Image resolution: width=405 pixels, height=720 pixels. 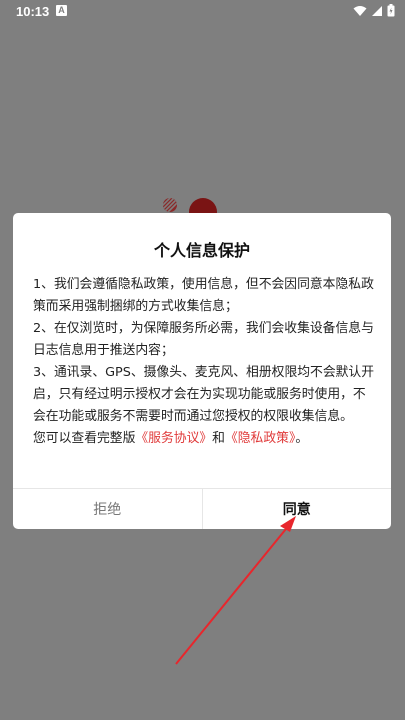 I want to click on notification-icon: A, so click(x=61, y=10).